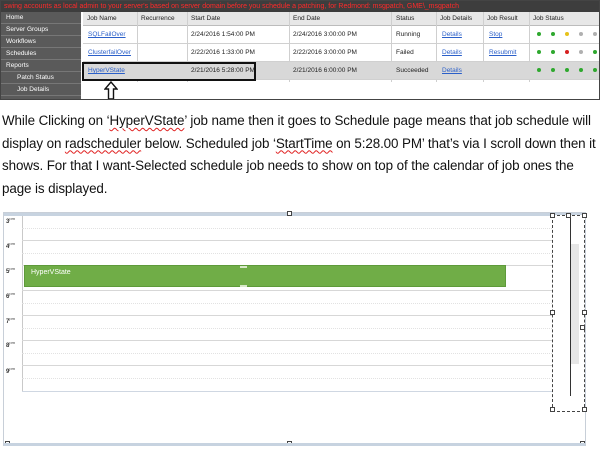 The image size is (603, 461). I want to click on stop-link: Stop, so click(495, 34).